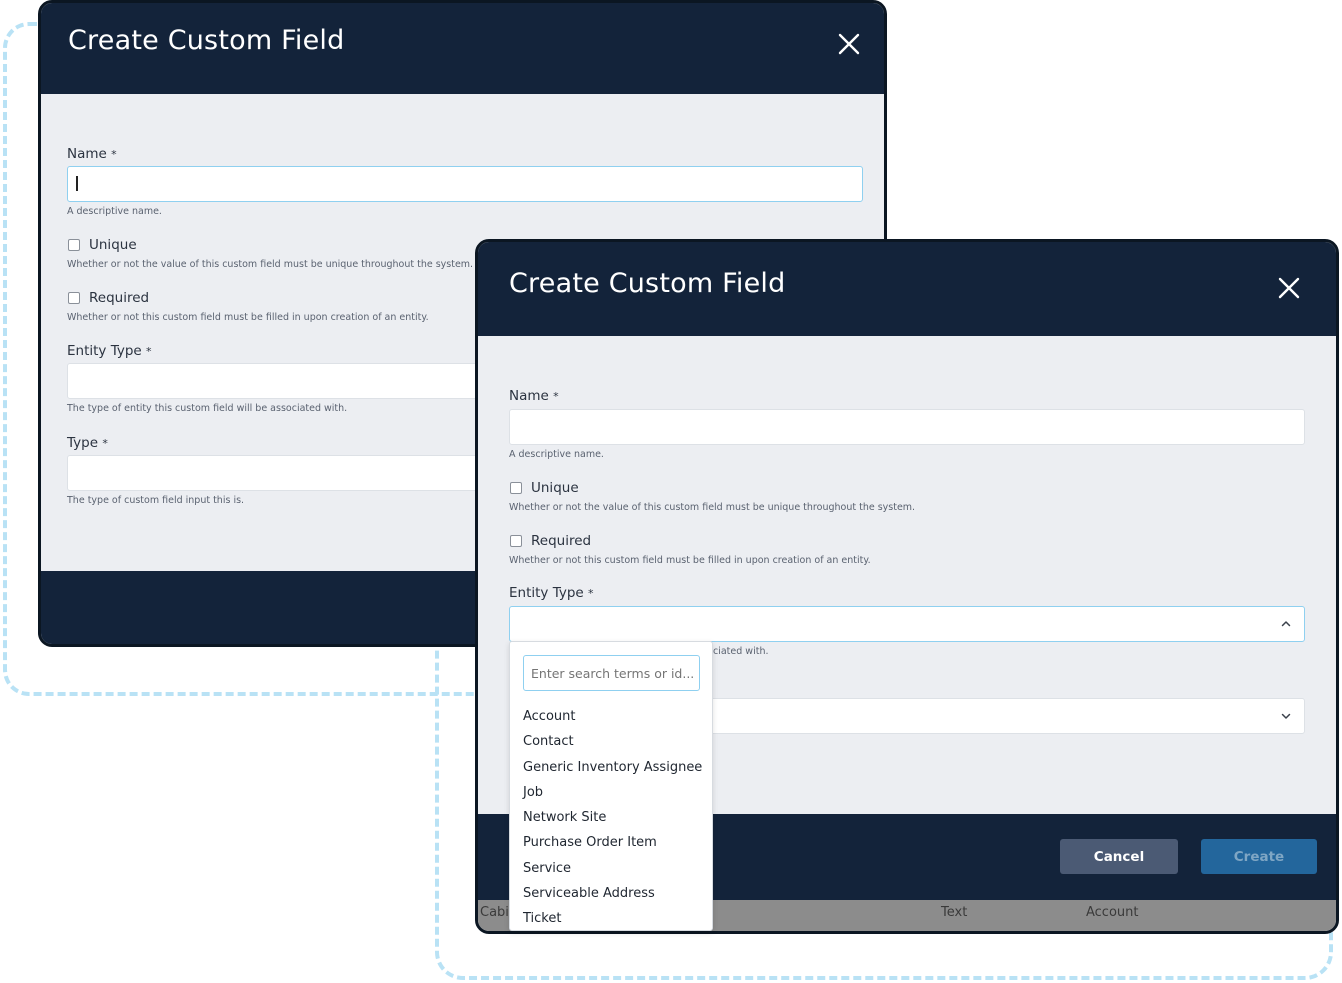 The height and width of the screenshot is (983, 1342). Describe the element at coordinates (612, 741) in the screenshot. I see `dropdown-option-contact: Contact` at that location.